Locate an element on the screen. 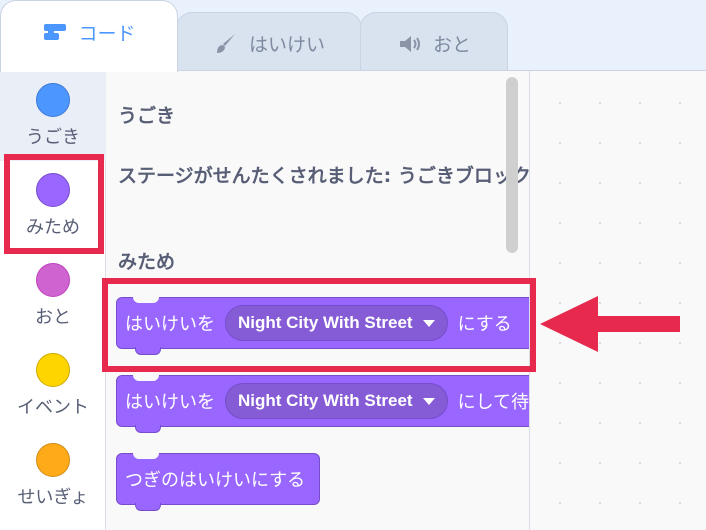  switch-backdrop-block: はいけいを Night City With Street にする is located at coordinates (322, 326).